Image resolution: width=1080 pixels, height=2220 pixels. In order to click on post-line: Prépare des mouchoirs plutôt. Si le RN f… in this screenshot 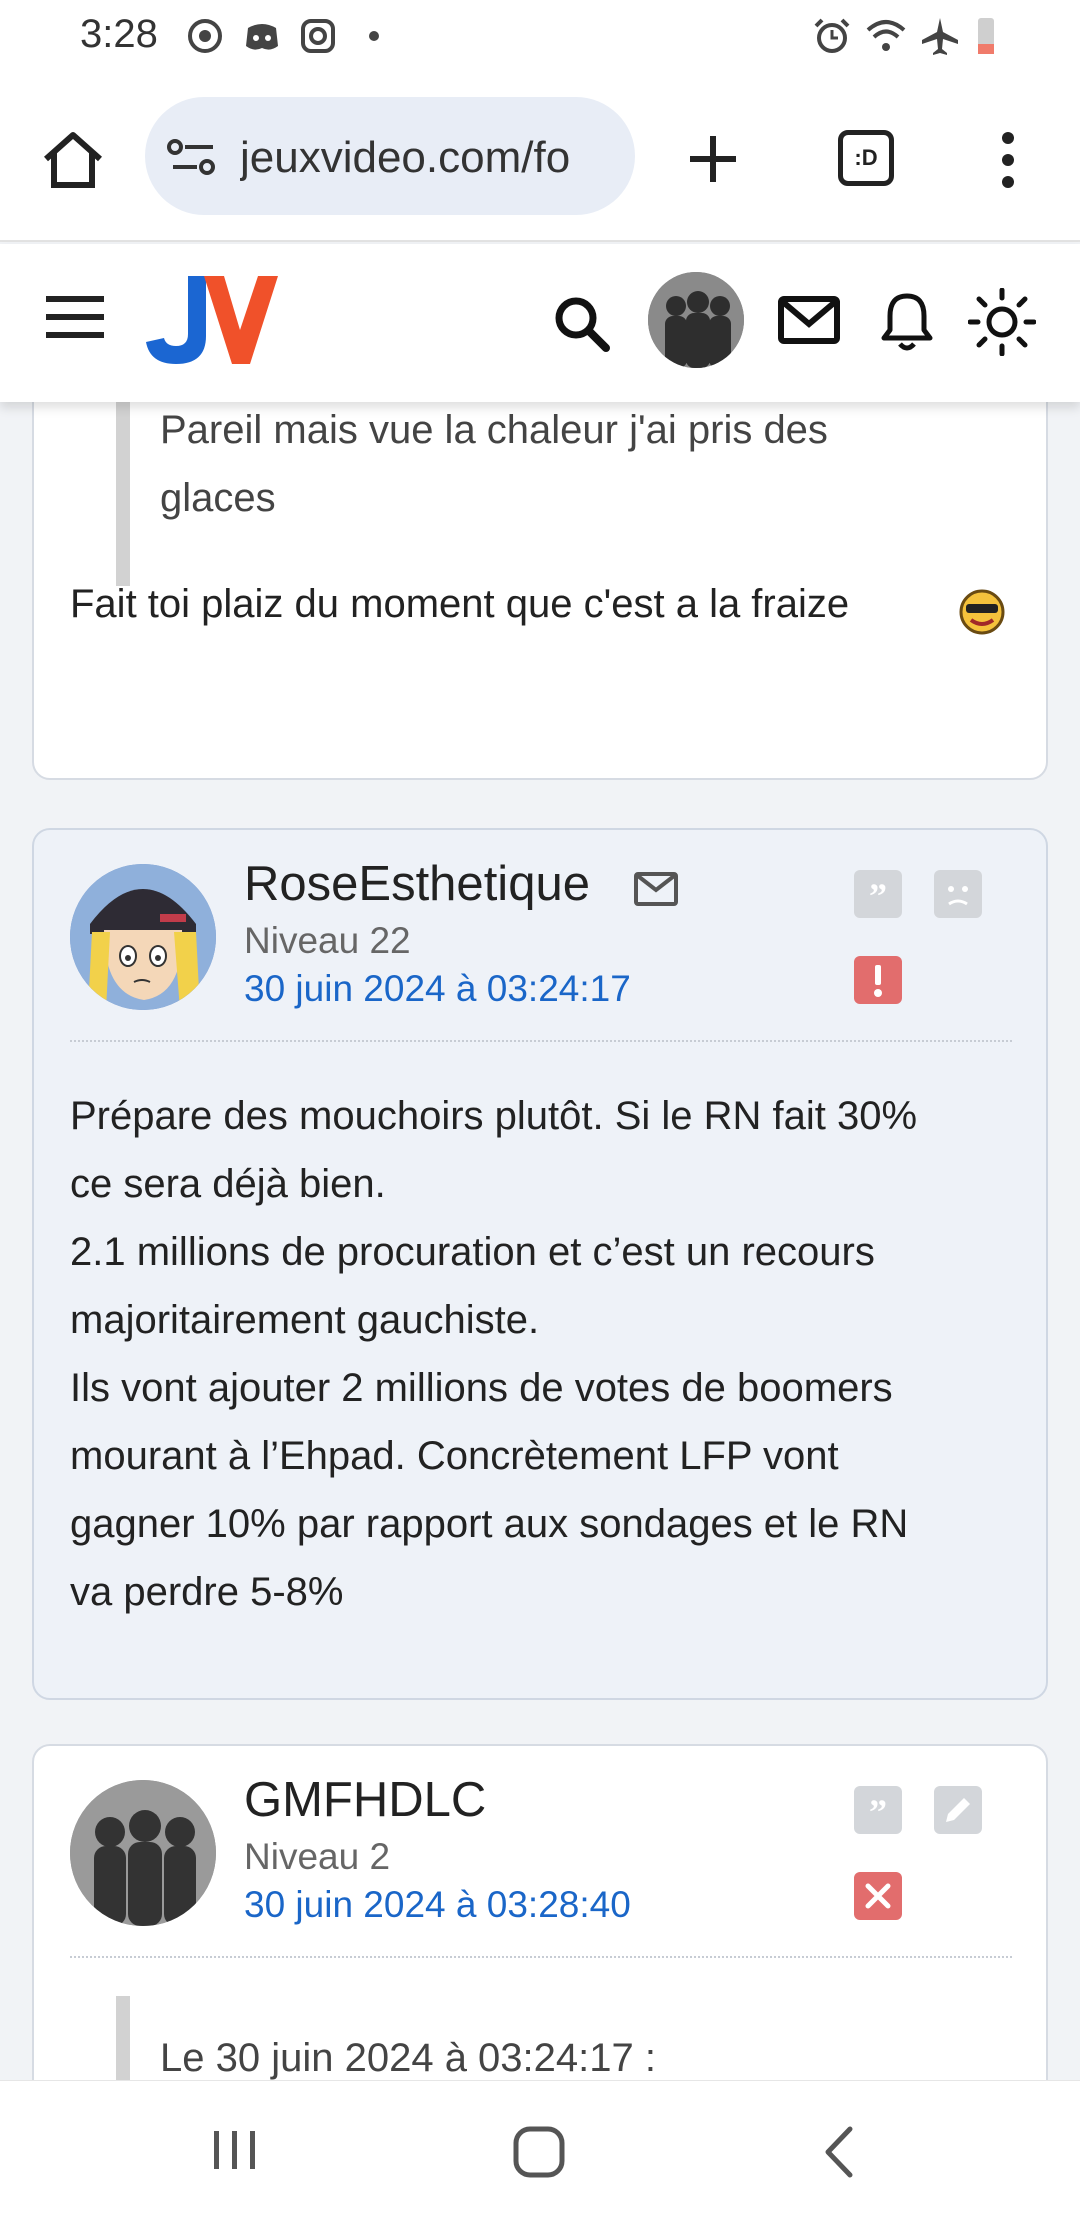, I will do `click(494, 1116)`.